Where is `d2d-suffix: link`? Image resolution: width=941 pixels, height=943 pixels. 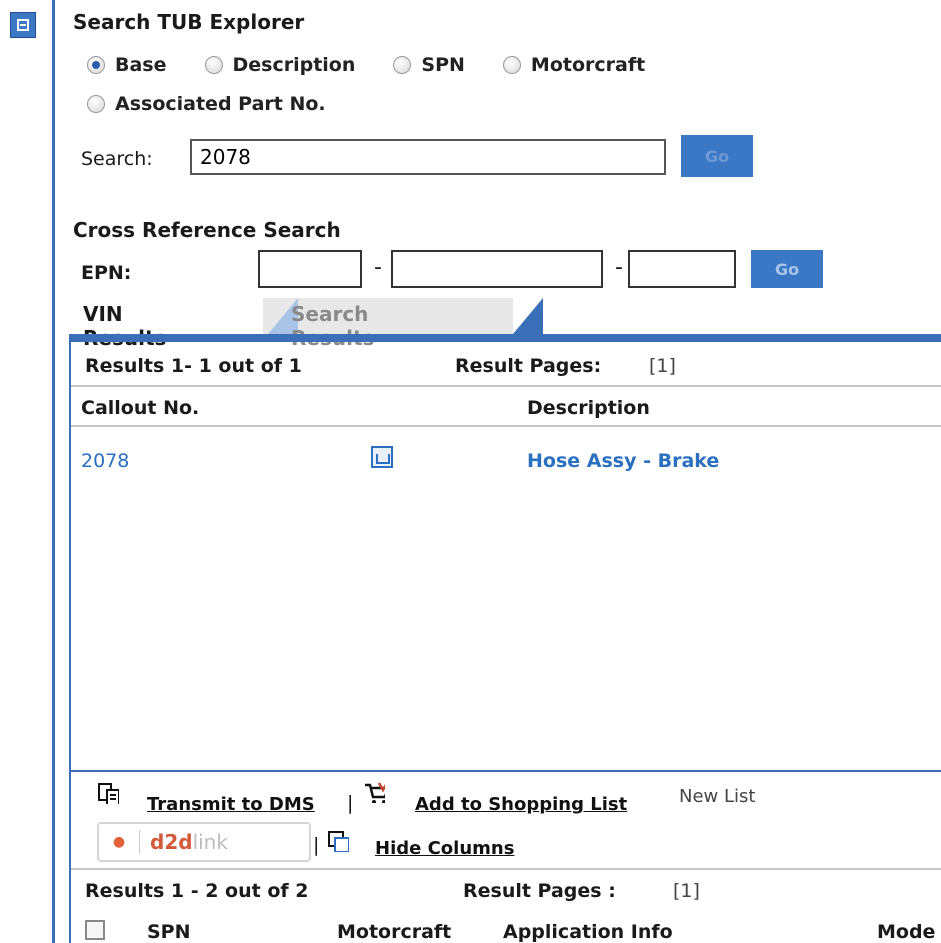
d2d-suffix: link is located at coordinates (210, 842).